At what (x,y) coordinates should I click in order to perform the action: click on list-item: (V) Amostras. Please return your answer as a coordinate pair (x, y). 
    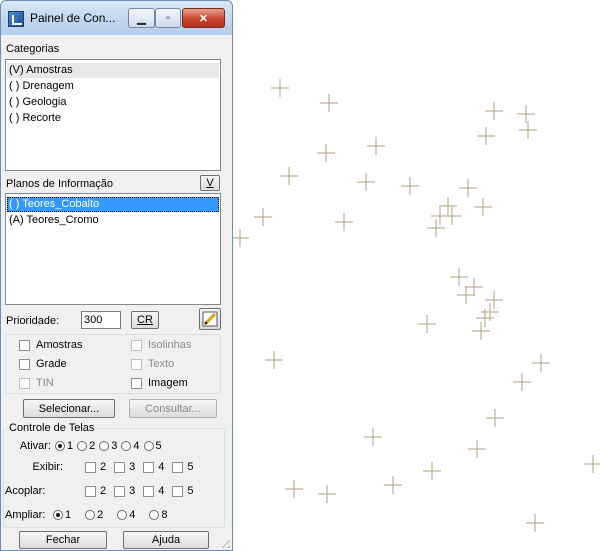
    Looking at the image, I should click on (113, 70).